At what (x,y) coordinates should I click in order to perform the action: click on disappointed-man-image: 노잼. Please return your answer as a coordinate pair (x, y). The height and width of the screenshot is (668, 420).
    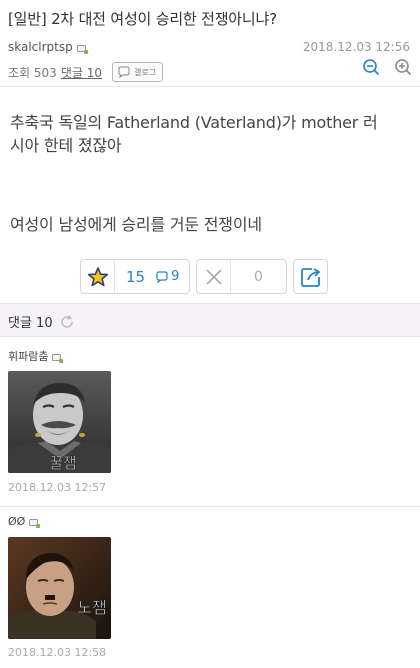
    Looking at the image, I should click on (59, 588).